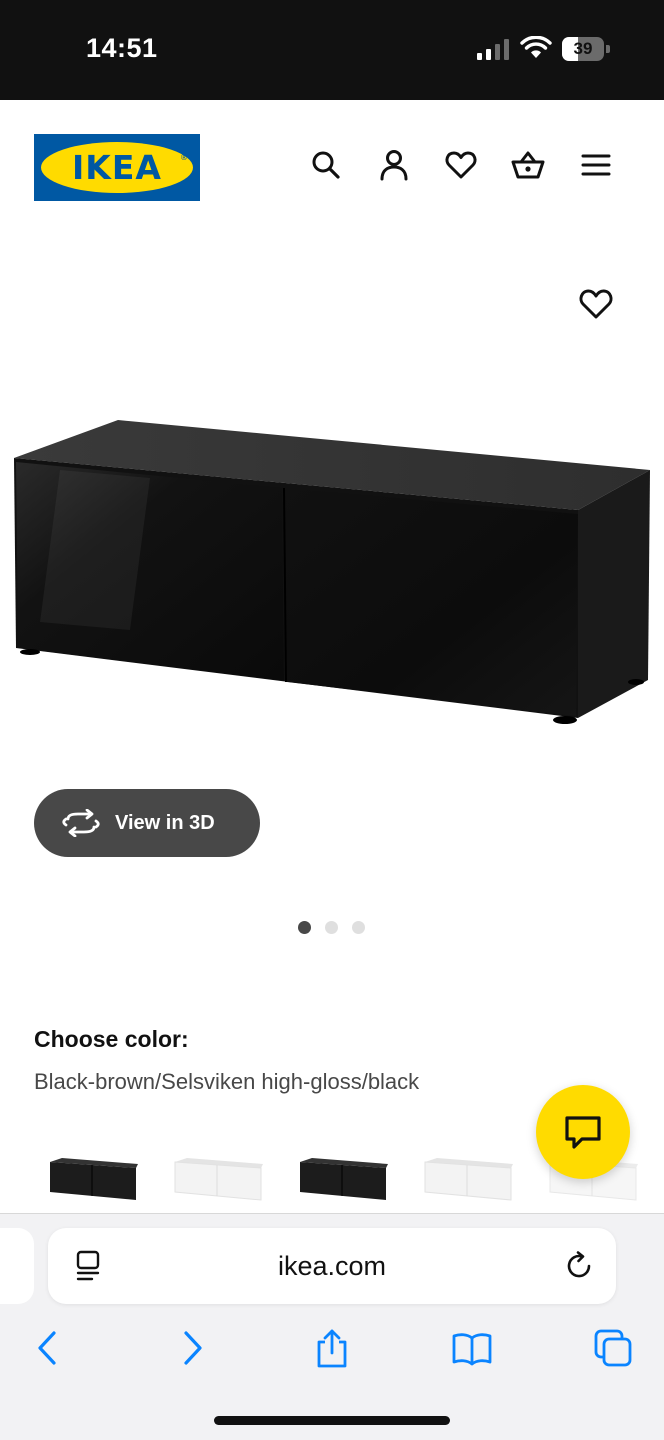  What do you see at coordinates (461, 165) in the screenshot?
I see `favorites-icon` at bounding box center [461, 165].